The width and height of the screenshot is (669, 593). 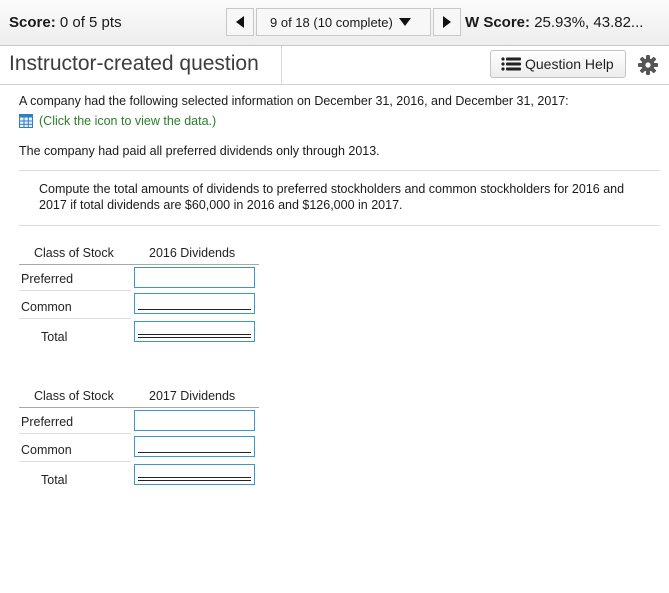 What do you see at coordinates (194, 277) in the screenshot?
I see `preferred-2016-input` at bounding box center [194, 277].